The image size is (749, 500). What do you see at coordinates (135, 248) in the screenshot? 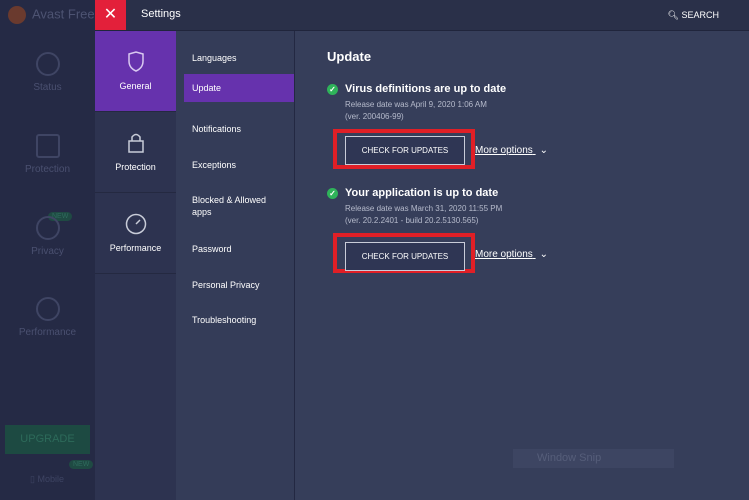
I see `category-label: Performance` at bounding box center [135, 248].